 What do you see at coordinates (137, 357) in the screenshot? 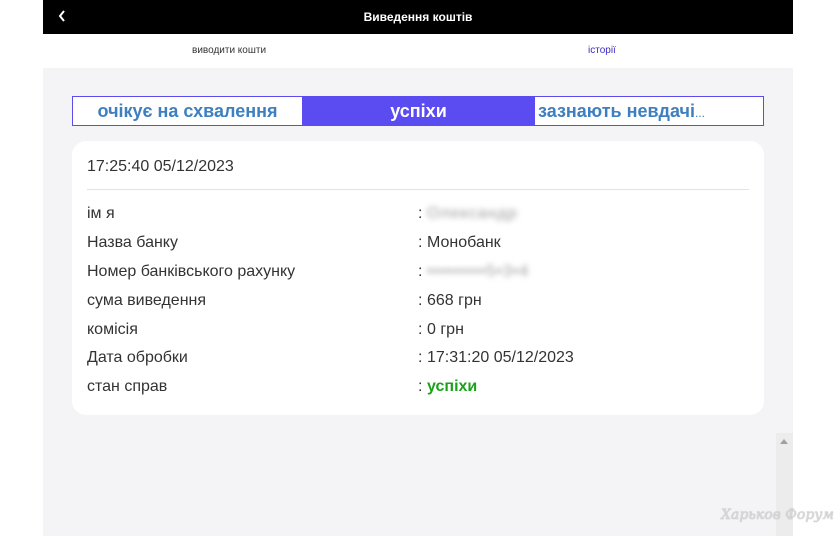
I see `field-label: Дата обробки` at bounding box center [137, 357].